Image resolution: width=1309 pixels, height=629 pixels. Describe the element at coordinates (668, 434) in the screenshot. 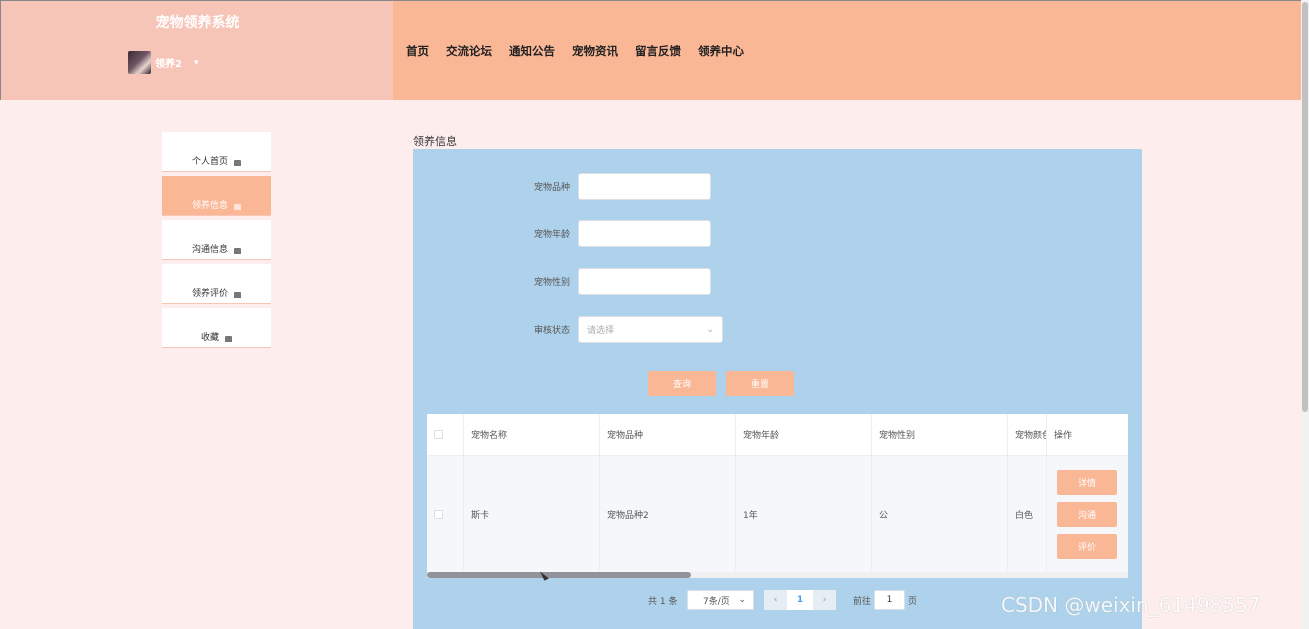

I see `header-pet-breed: 宠物品种` at that location.